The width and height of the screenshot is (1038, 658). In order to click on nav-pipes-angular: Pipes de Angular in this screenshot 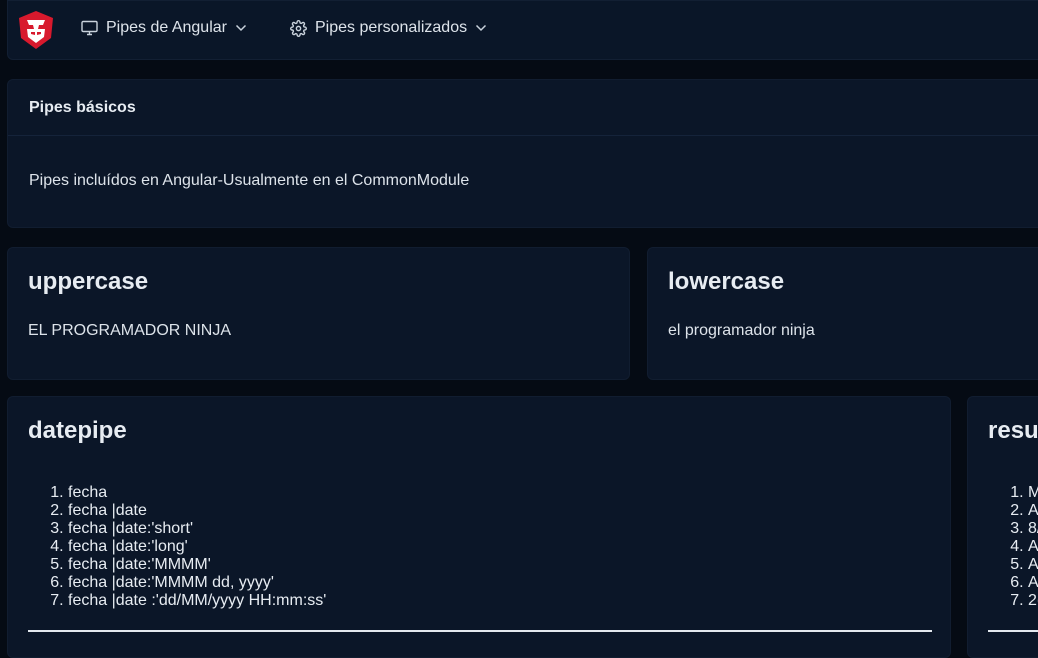, I will do `click(164, 28)`.